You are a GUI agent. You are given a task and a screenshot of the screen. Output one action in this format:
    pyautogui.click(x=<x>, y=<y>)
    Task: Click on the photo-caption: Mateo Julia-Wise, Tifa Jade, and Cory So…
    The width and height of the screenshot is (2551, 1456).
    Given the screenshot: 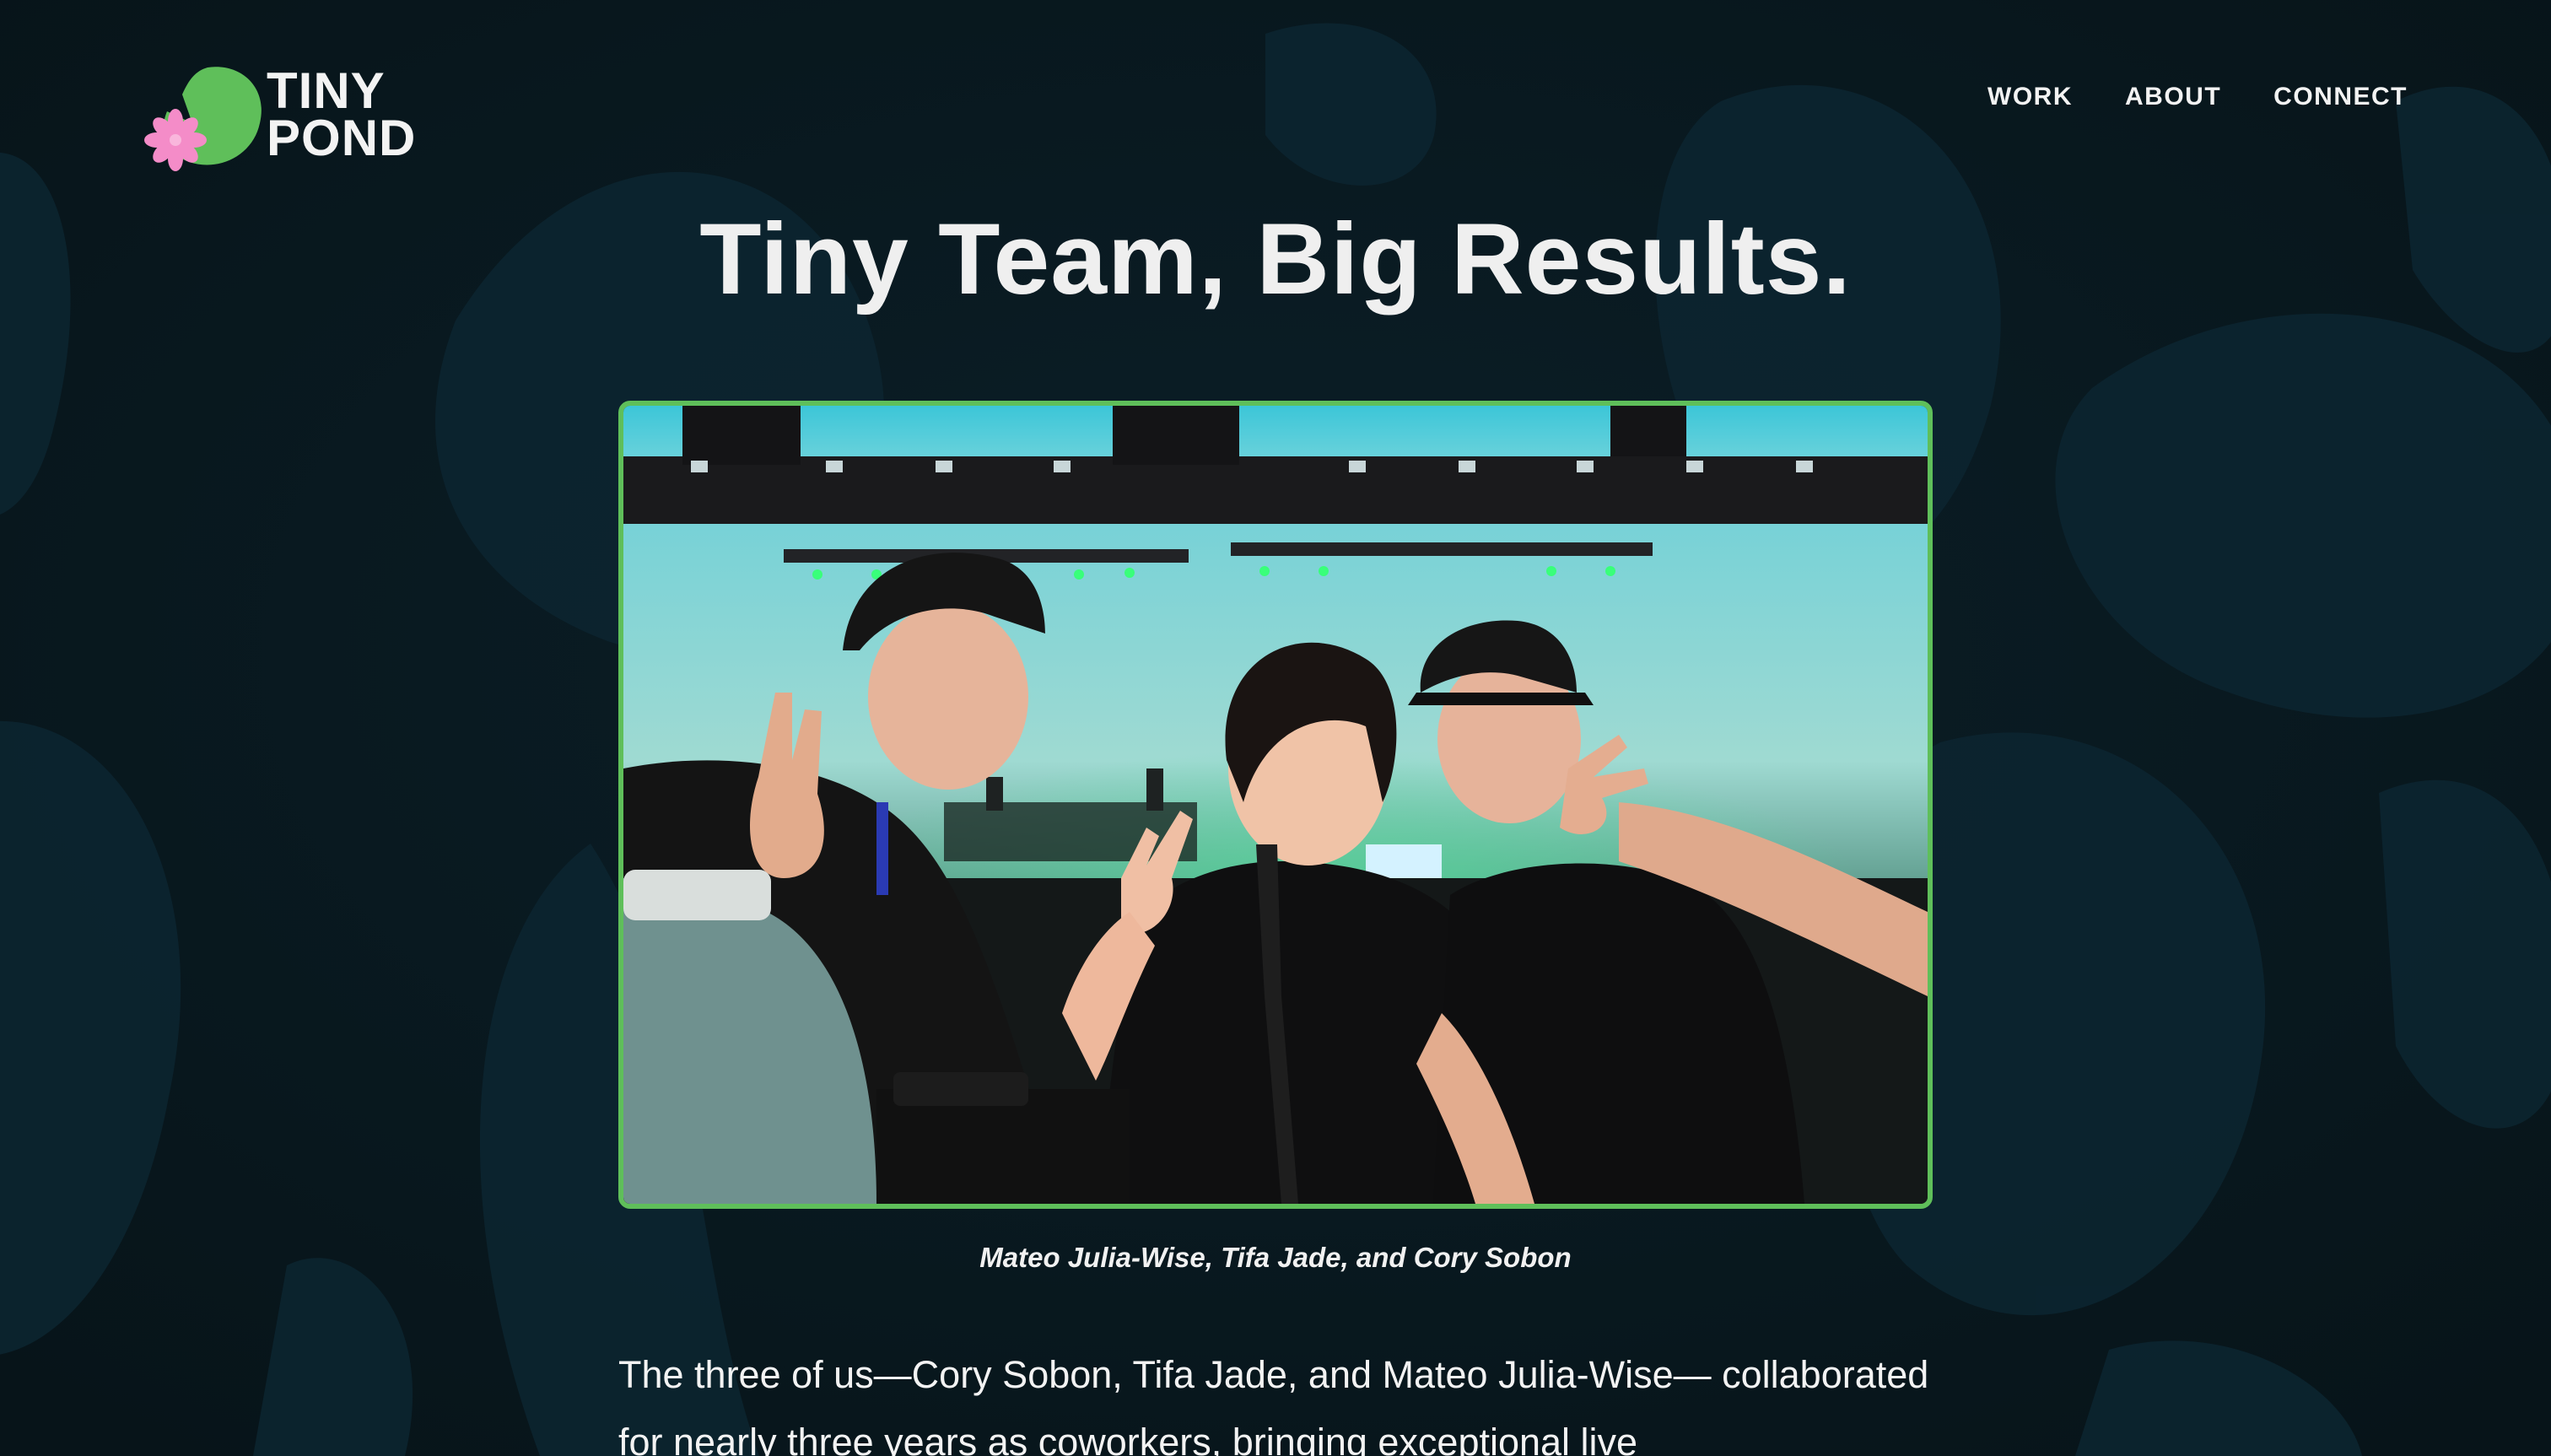 What is the action you would take?
    pyautogui.click(x=1275, y=1257)
    